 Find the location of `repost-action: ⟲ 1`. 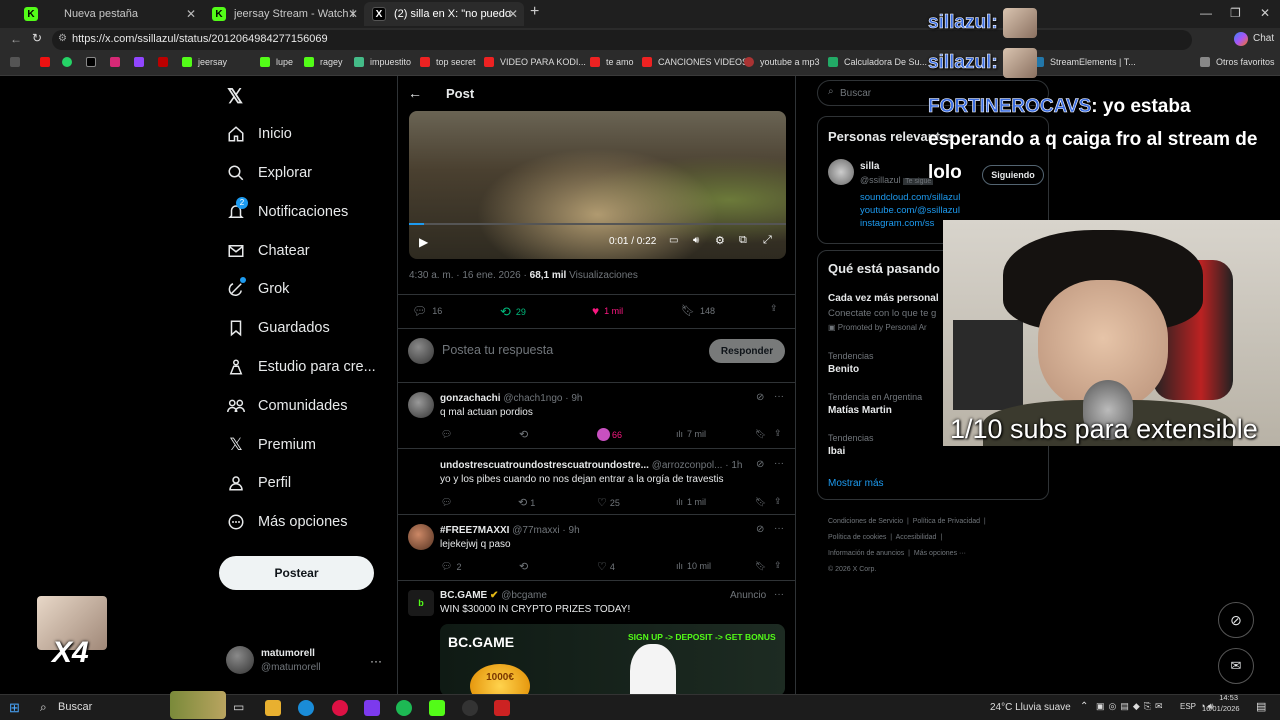

repost-action: ⟲ 1 is located at coordinates (526, 502).